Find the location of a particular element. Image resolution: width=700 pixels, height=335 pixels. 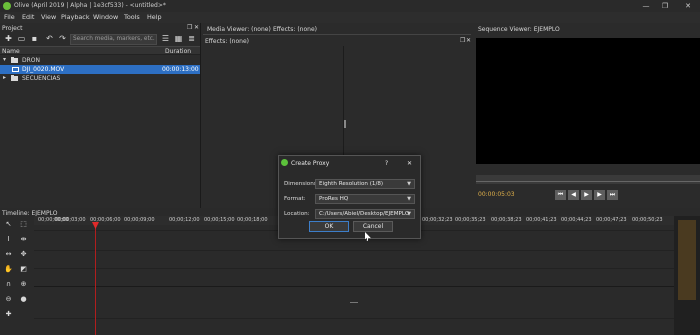

sequence-ruler is located at coordinates (588, 179).